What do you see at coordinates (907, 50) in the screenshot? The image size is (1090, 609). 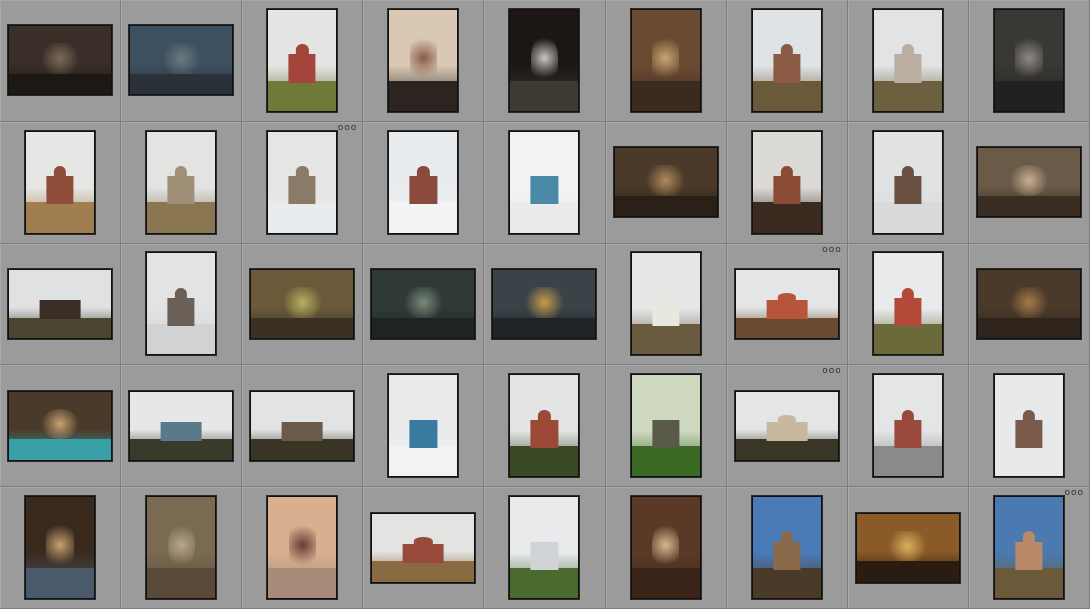 I see `dome-shape` at bounding box center [907, 50].